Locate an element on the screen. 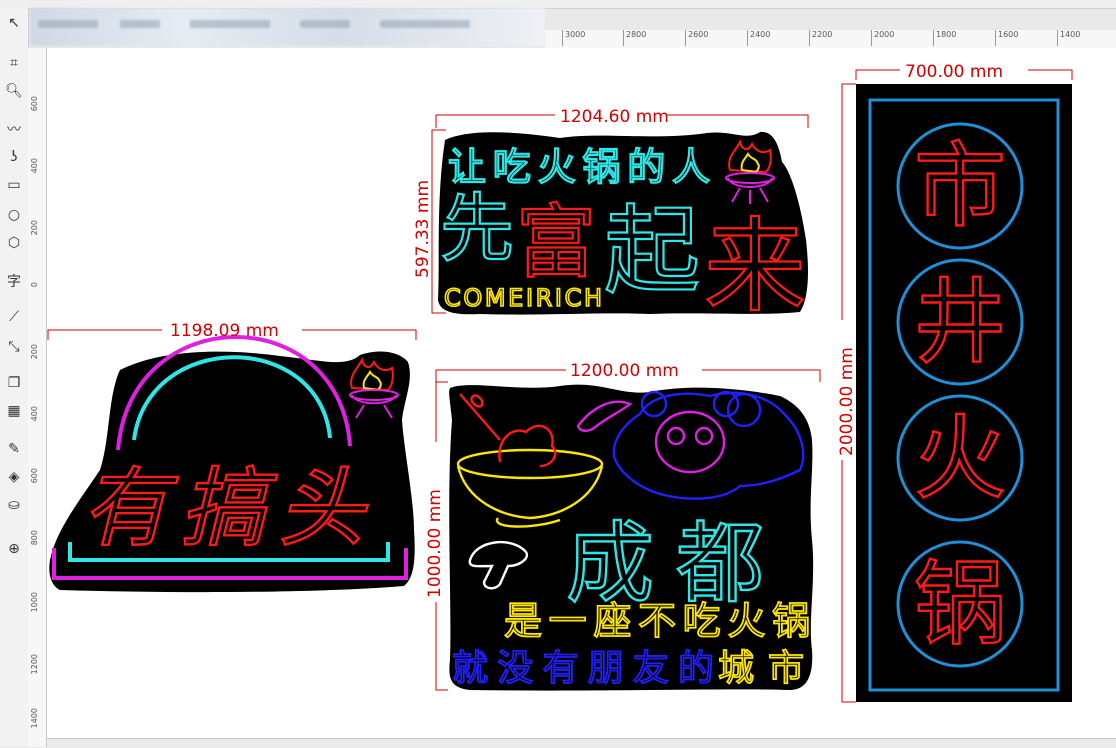 Image resolution: width=1116 pixels, height=748 pixels. dimension-label: 2000.00 mm is located at coordinates (847, 401).